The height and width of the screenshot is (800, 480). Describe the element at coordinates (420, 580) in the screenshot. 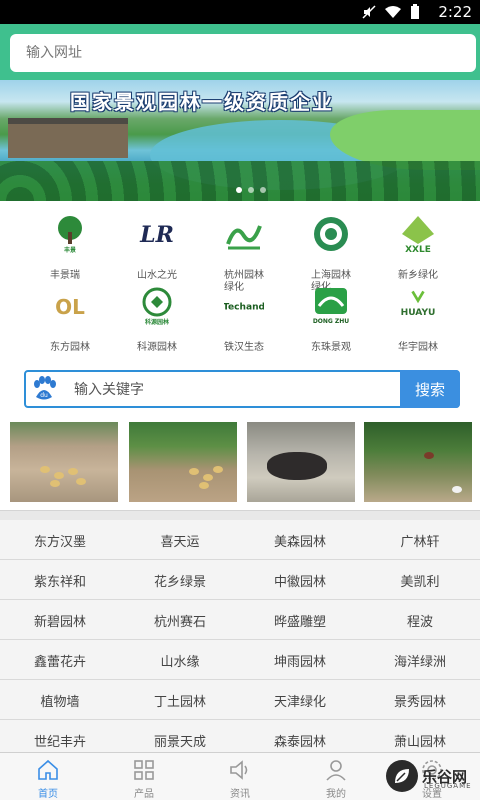

I see `directory-link: 美凯利` at that location.